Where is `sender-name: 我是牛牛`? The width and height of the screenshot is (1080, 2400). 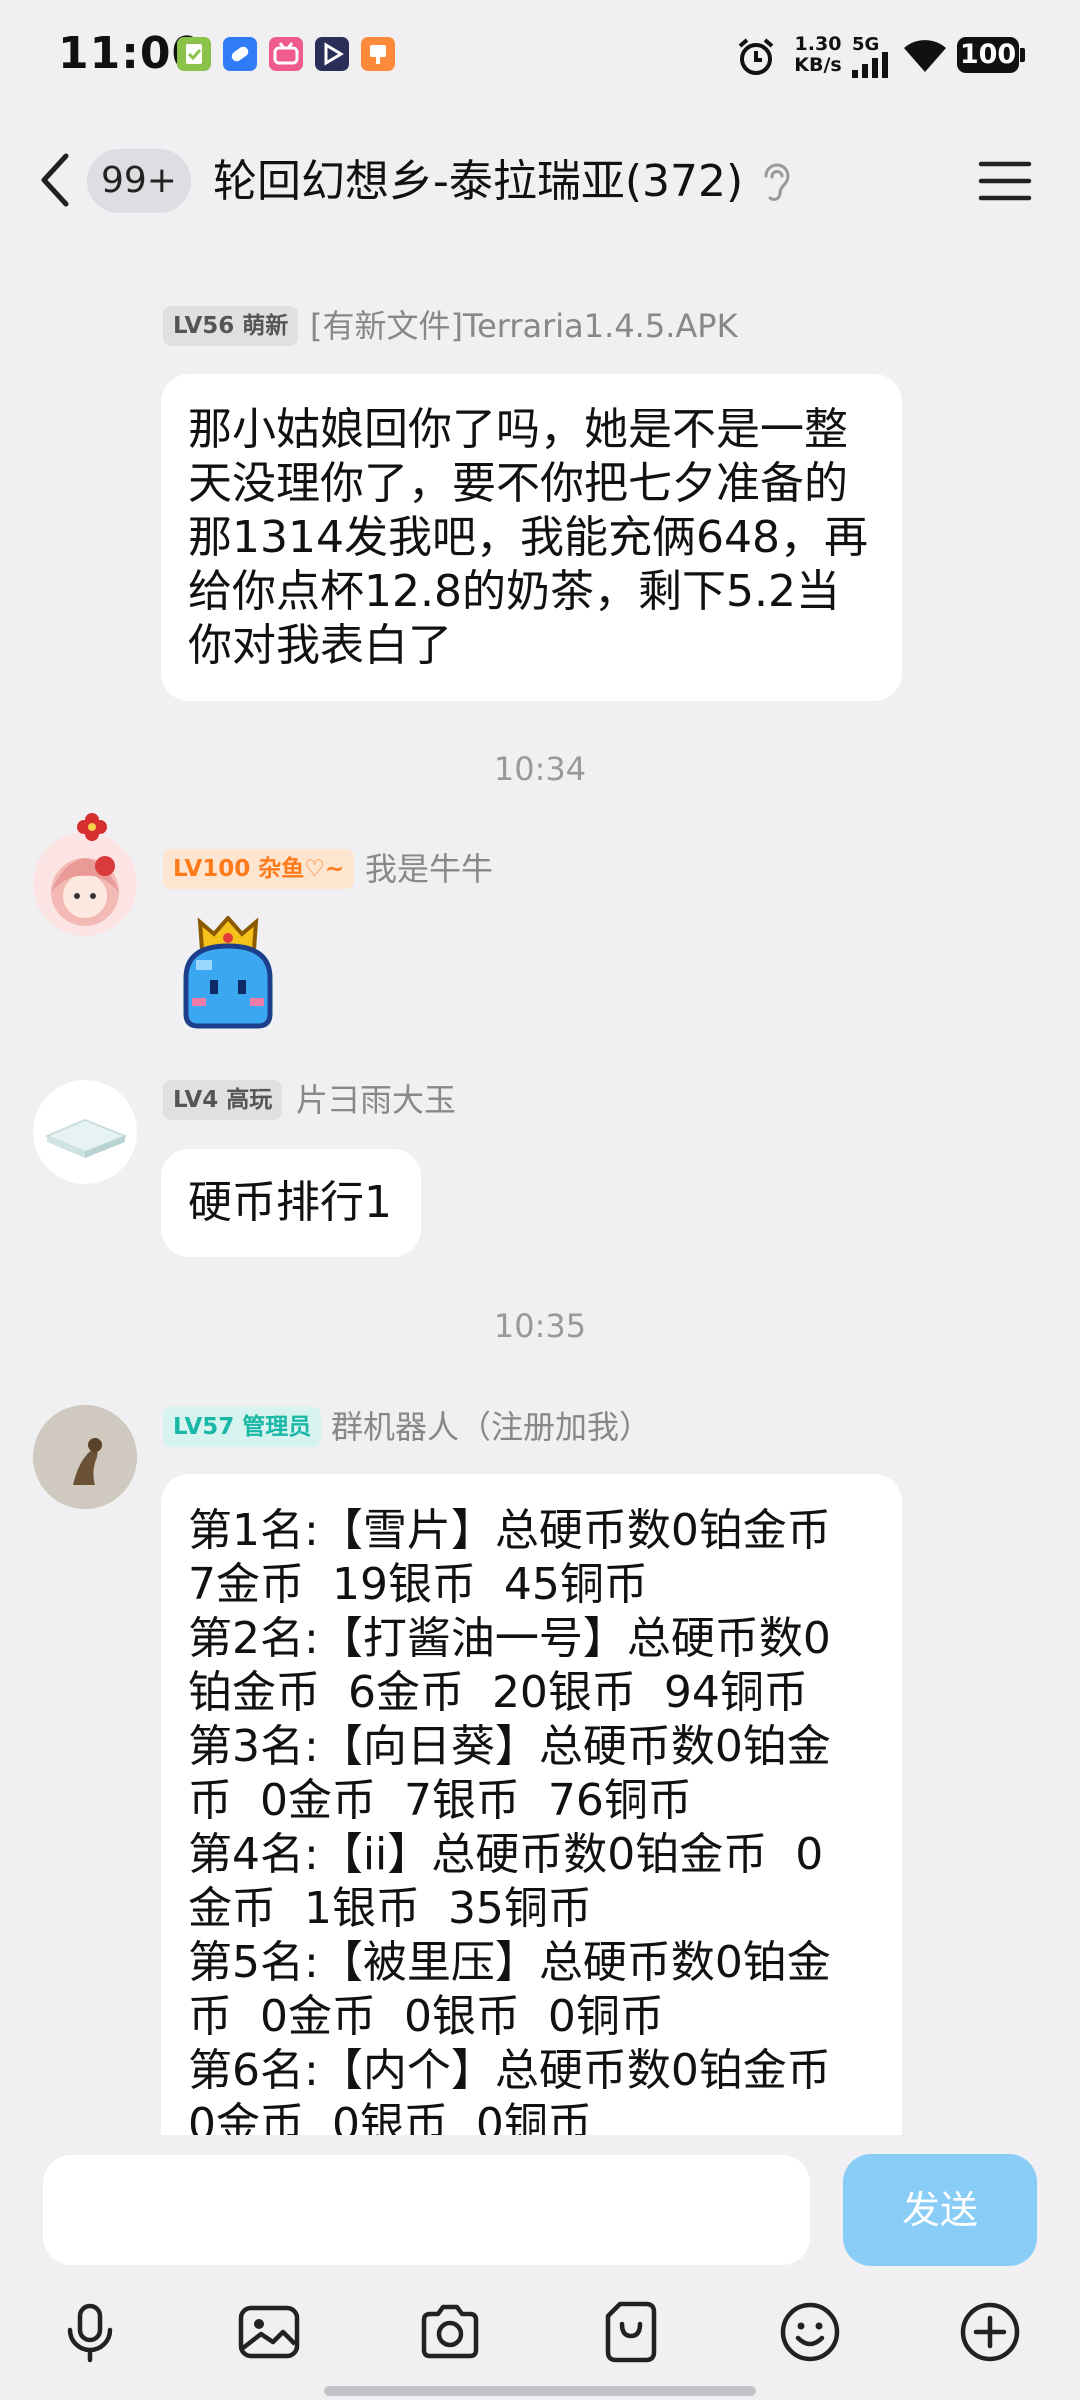 sender-name: 我是牛牛 is located at coordinates (429, 869).